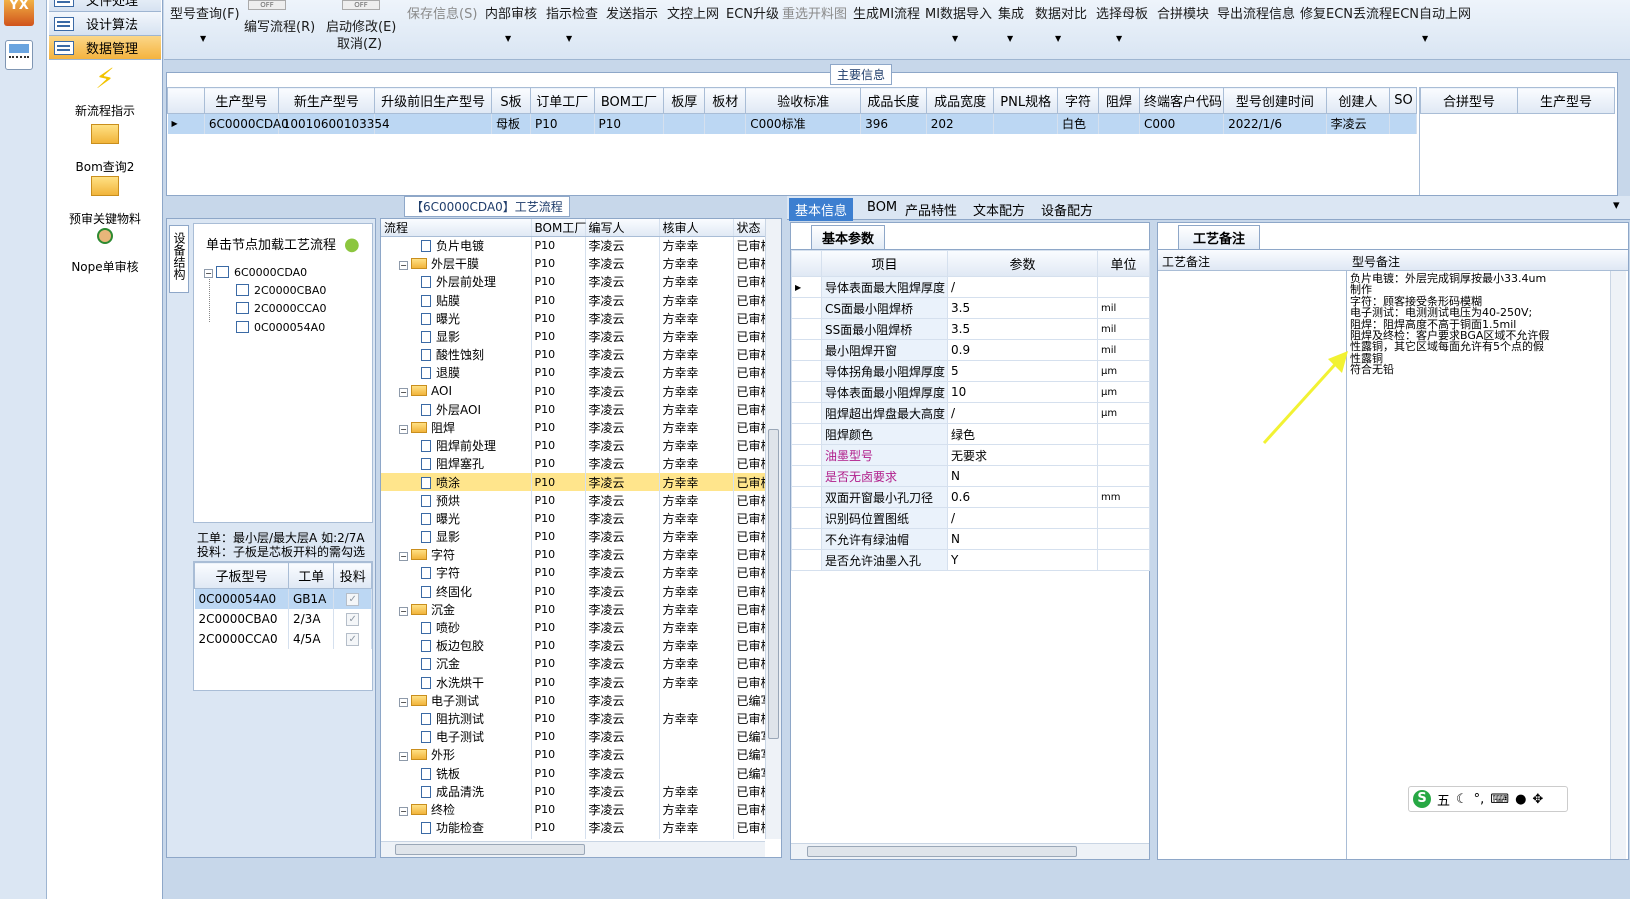 This screenshot has width=1630, height=899. Describe the element at coordinates (886, 12) in the screenshot. I see `generate-mi-button: 生成MI流程` at that location.